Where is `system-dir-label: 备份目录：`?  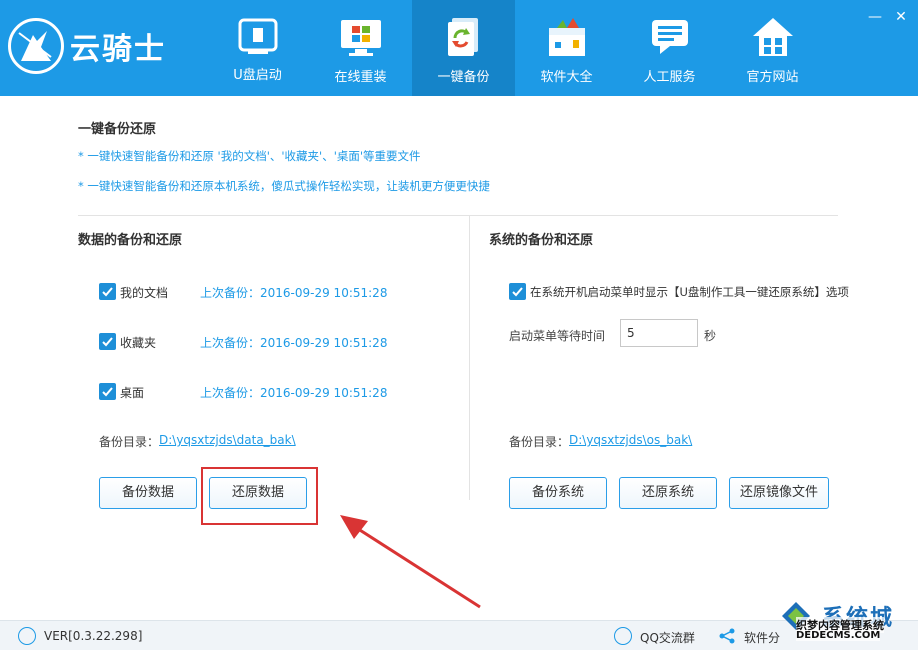
system-dir-label: 备份目录： is located at coordinates (539, 442).